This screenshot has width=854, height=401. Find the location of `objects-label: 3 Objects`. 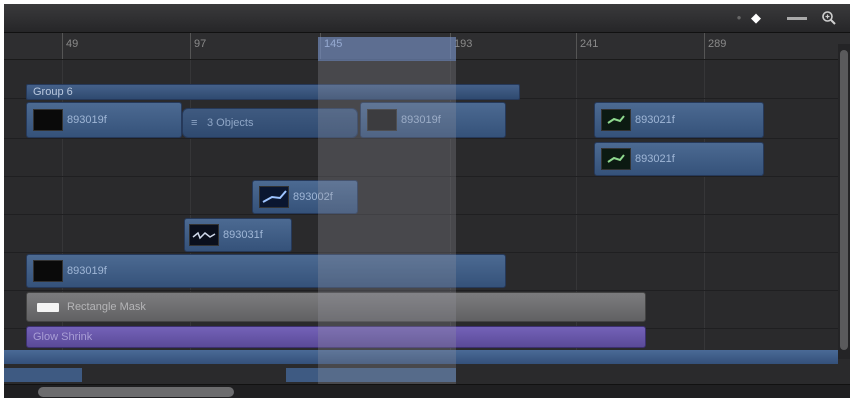

objects-label: 3 Objects is located at coordinates (230, 123).